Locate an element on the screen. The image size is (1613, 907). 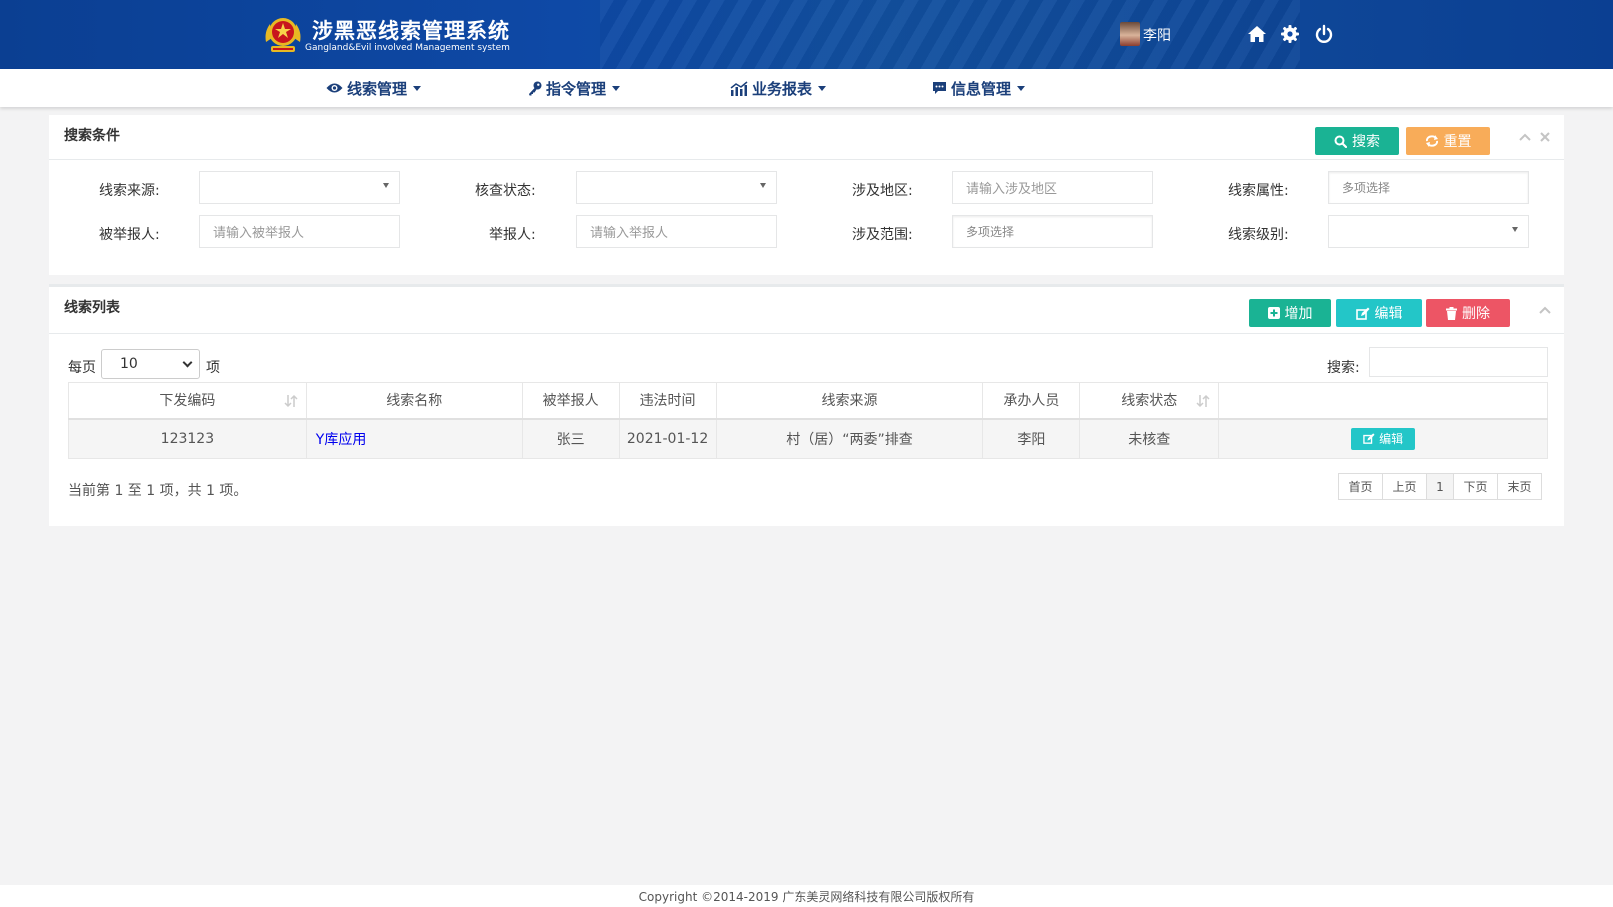
scope-label: 涉及范围: is located at coordinates (882, 235).